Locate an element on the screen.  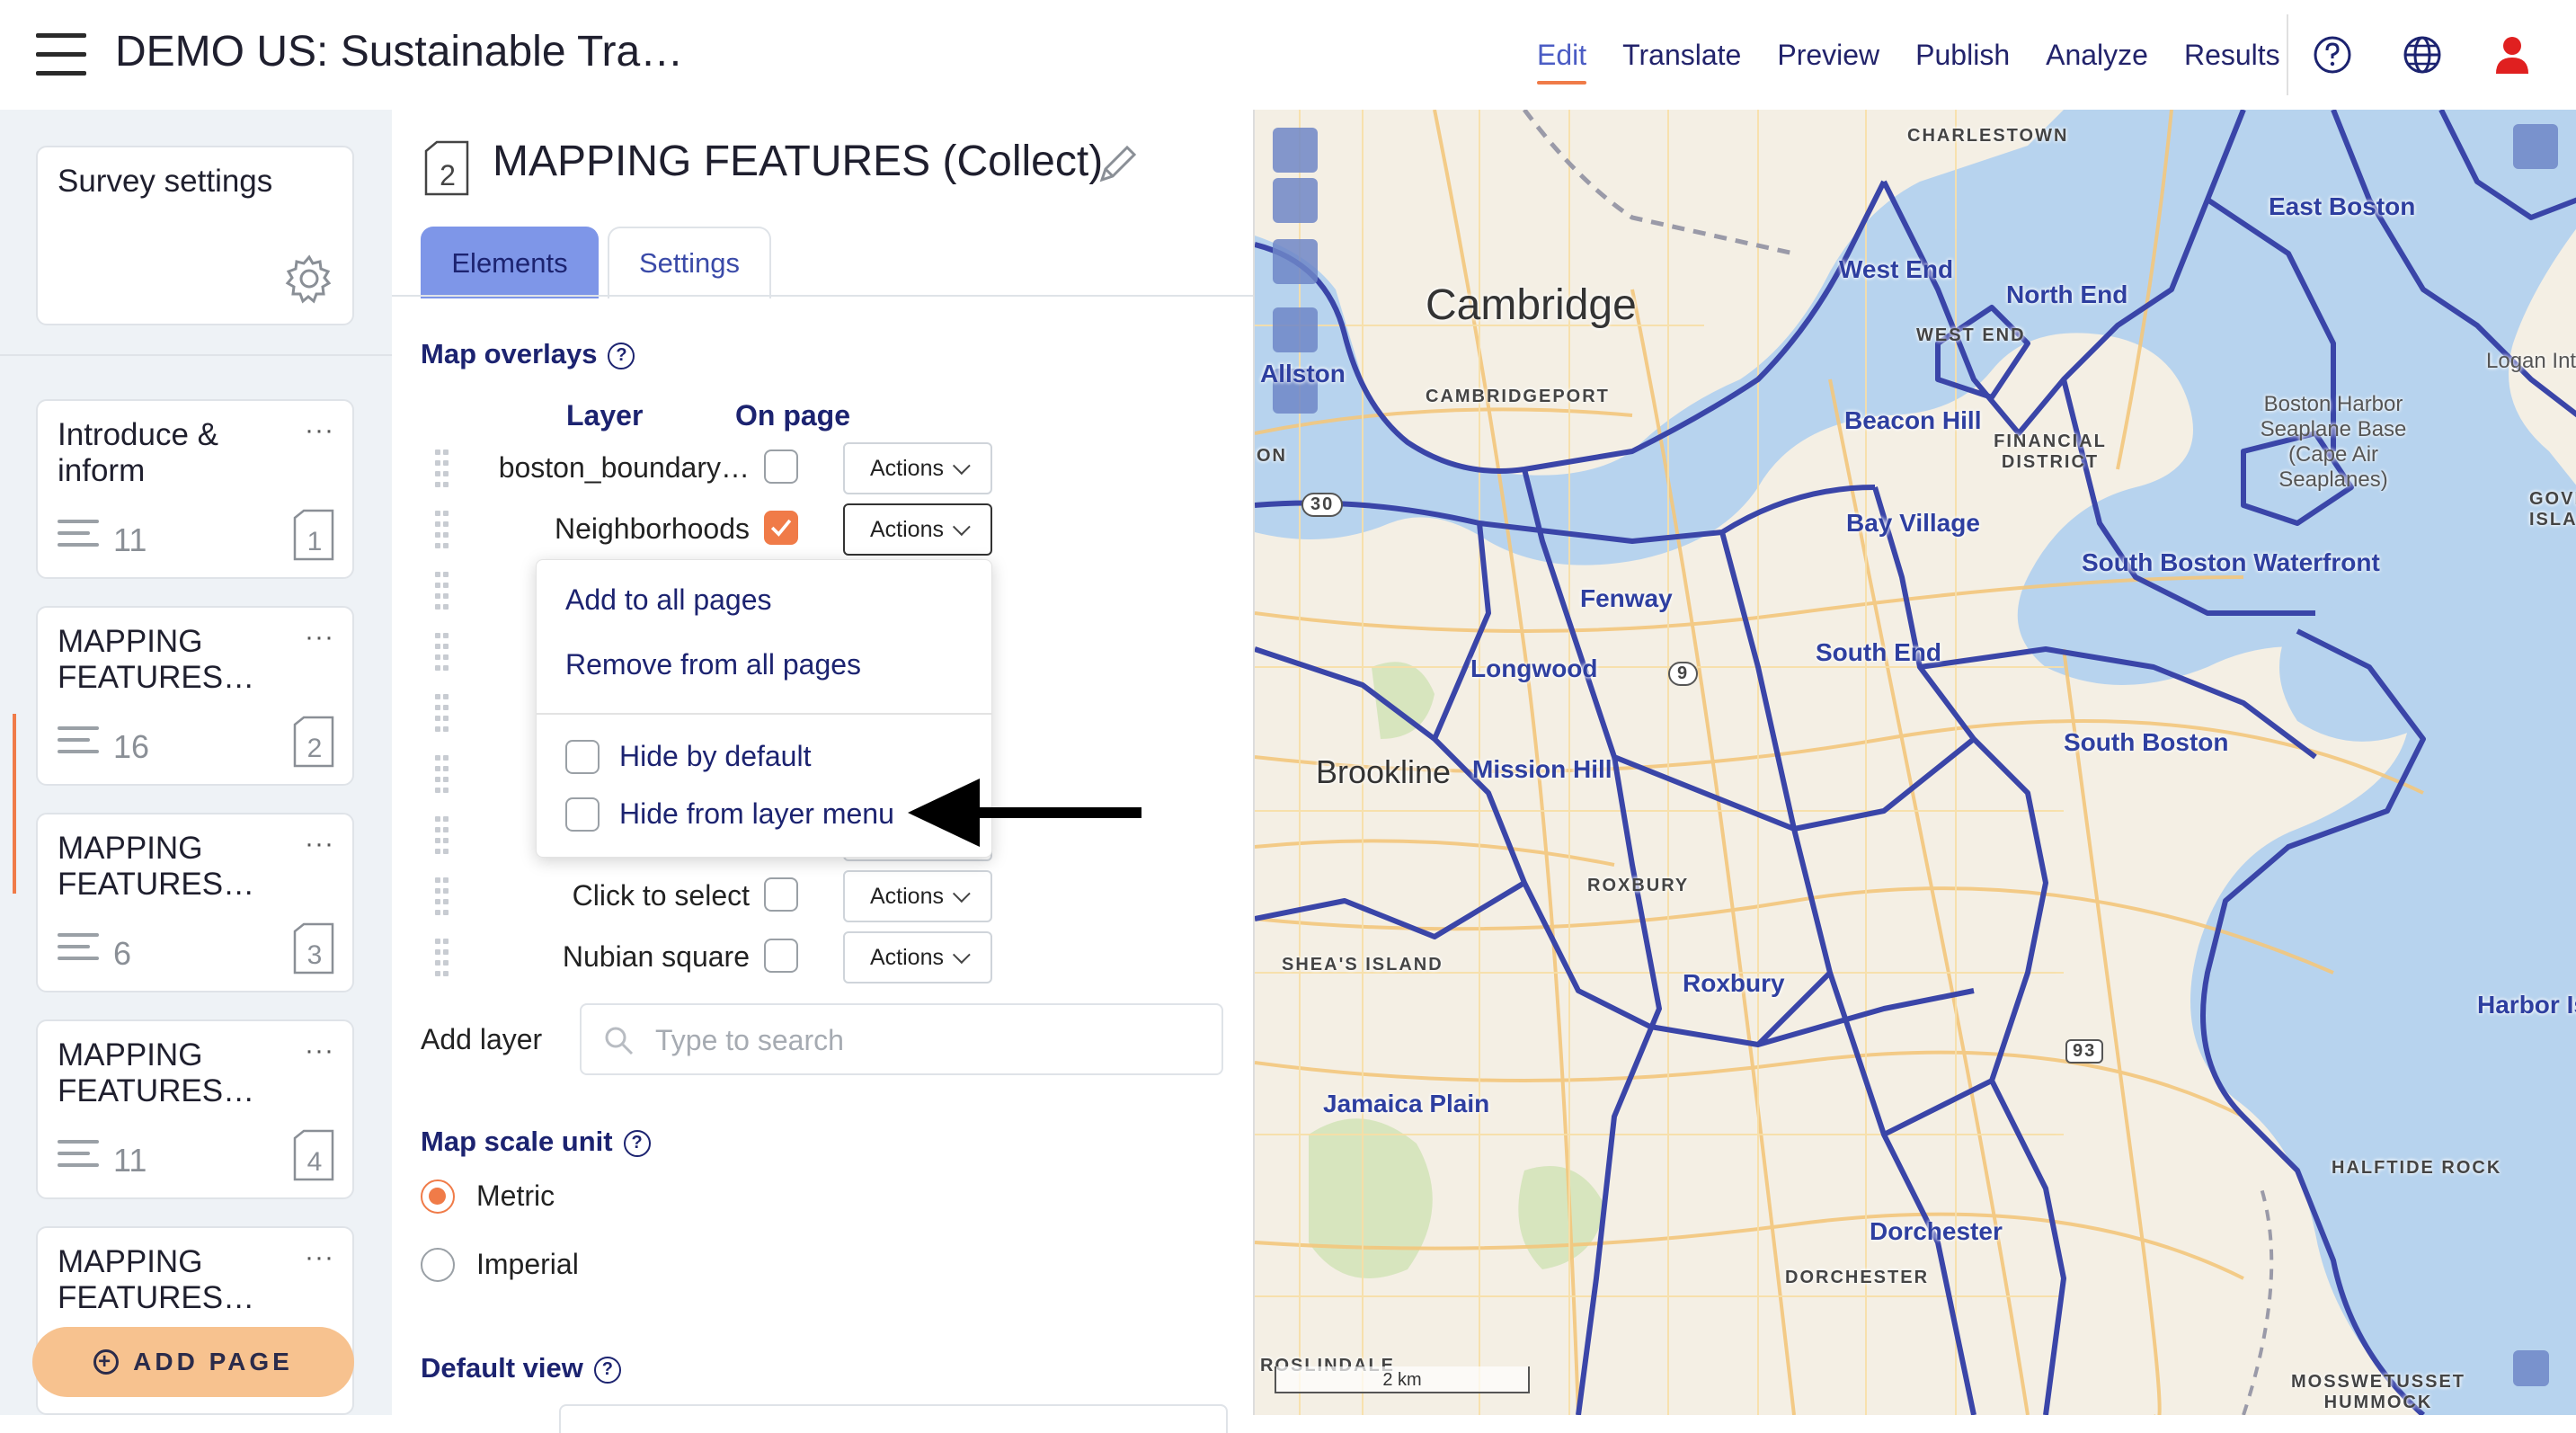
map-label: South Boston Waterfront is located at coordinates (2231, 562).